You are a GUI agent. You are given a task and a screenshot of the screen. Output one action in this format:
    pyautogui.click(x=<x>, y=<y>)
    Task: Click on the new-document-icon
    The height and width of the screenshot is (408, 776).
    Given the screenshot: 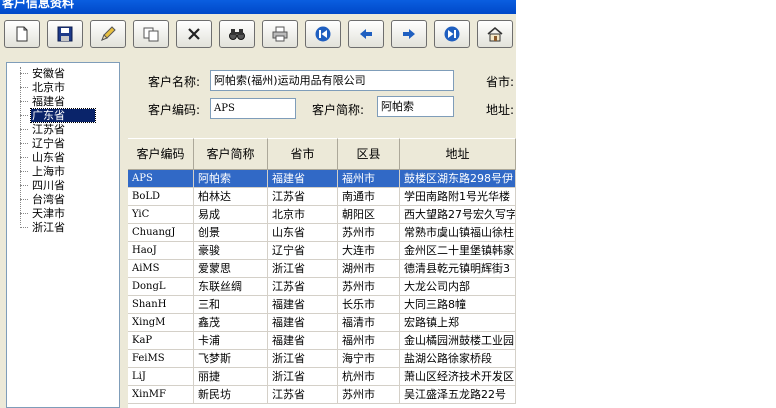 What is the action you would take?
    pyautogui.click(x=22, y=34)
    